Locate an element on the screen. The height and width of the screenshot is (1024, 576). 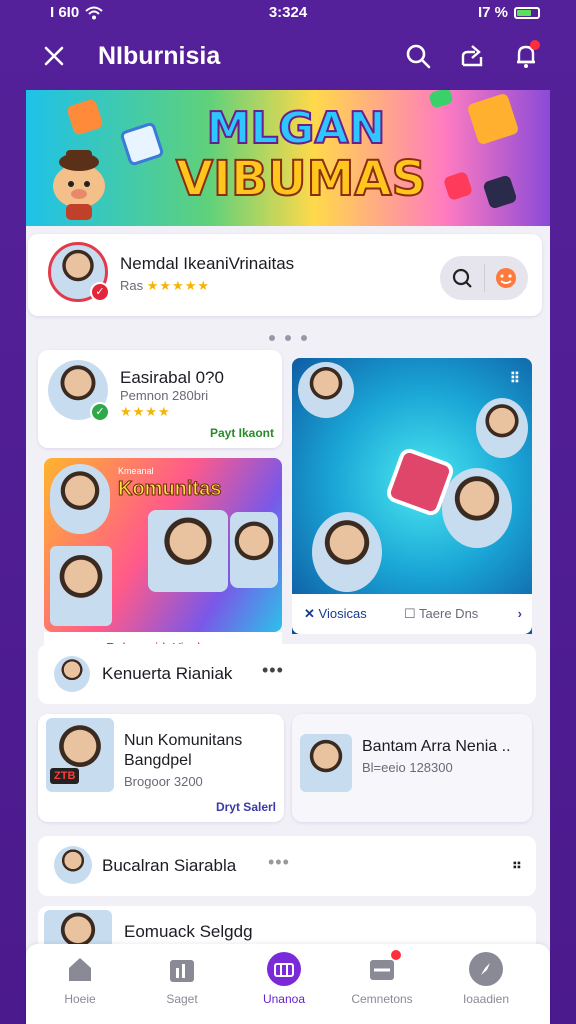
member-sub: Pemnon 280bri is located at coordinates (164, 395).